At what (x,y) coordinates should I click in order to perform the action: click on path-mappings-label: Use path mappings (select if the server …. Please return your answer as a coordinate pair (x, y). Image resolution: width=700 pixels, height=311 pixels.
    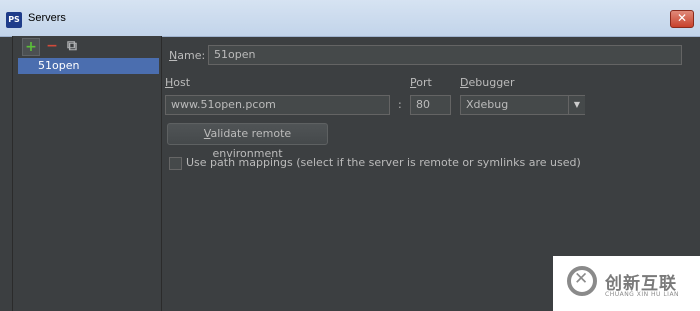
    Looking at the image, I should click on (383, 162).